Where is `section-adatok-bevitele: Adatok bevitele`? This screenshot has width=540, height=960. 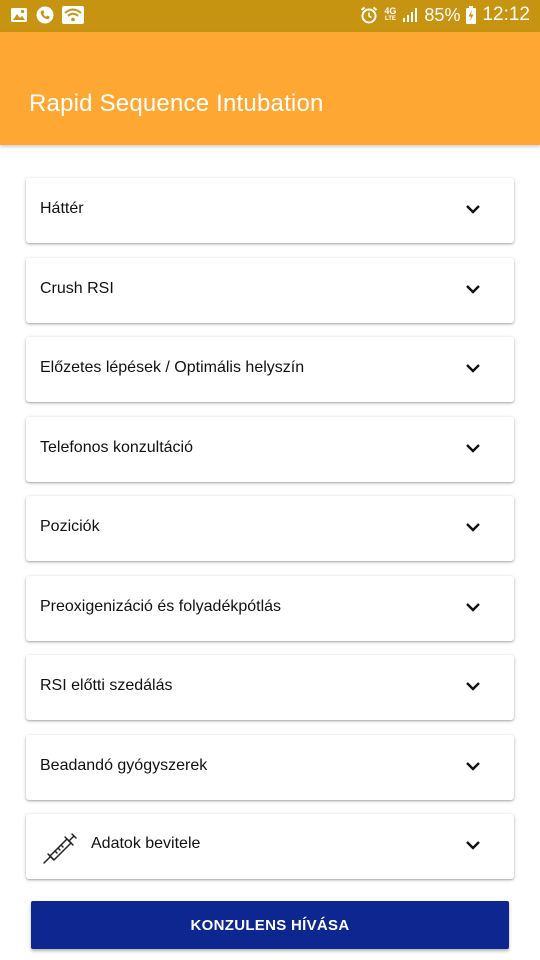
section-adatok-bevitele: Adatok bevitele is located at coordinates (270, 846).